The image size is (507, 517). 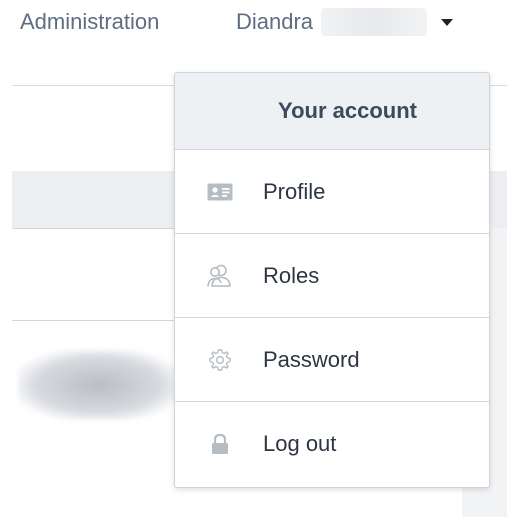 I want to click on user-name: Diandra, so click(x=275, y=21).